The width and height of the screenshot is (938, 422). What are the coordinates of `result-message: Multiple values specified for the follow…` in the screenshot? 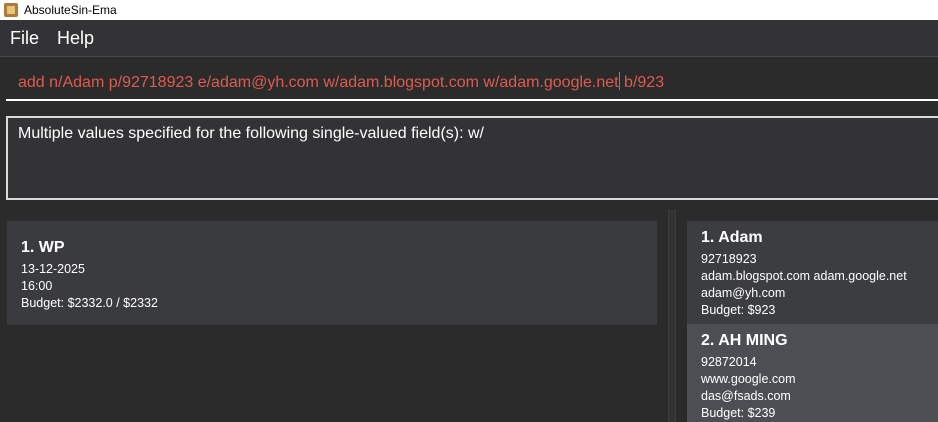 It's located at (251, 133).